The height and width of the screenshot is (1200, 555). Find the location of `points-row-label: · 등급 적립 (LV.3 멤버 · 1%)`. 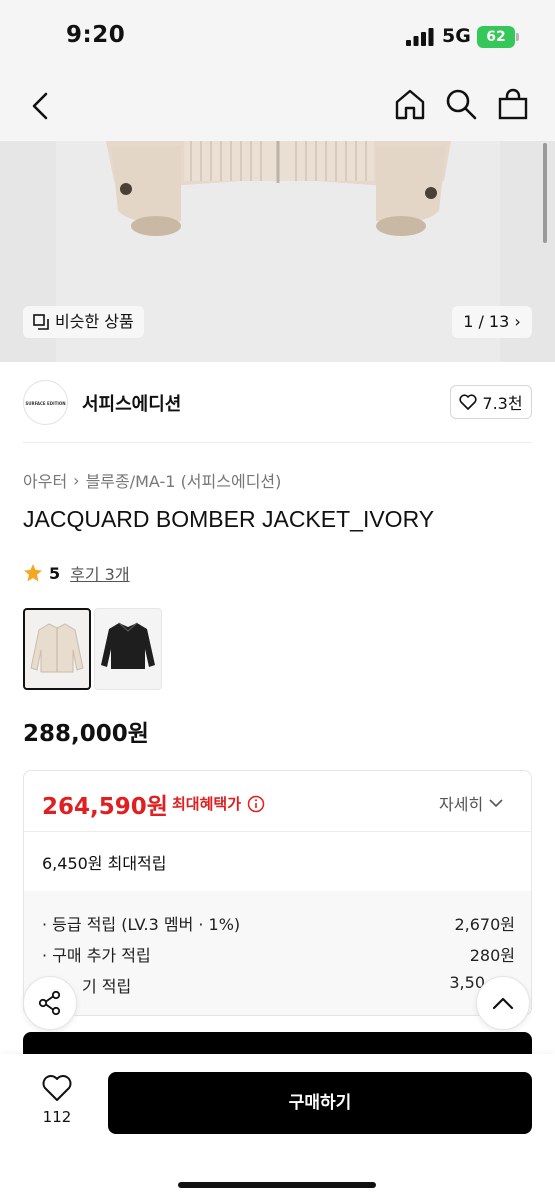

points-row-label: · 등급 적립 (LV.3 멤버 · 1%) is located at coordinates (141, 924).